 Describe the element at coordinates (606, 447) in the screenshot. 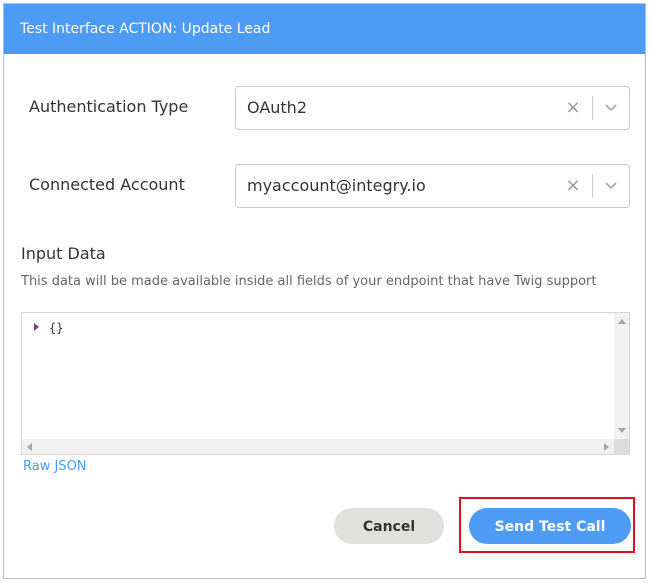

I see `scroll-right-icon` at that location.